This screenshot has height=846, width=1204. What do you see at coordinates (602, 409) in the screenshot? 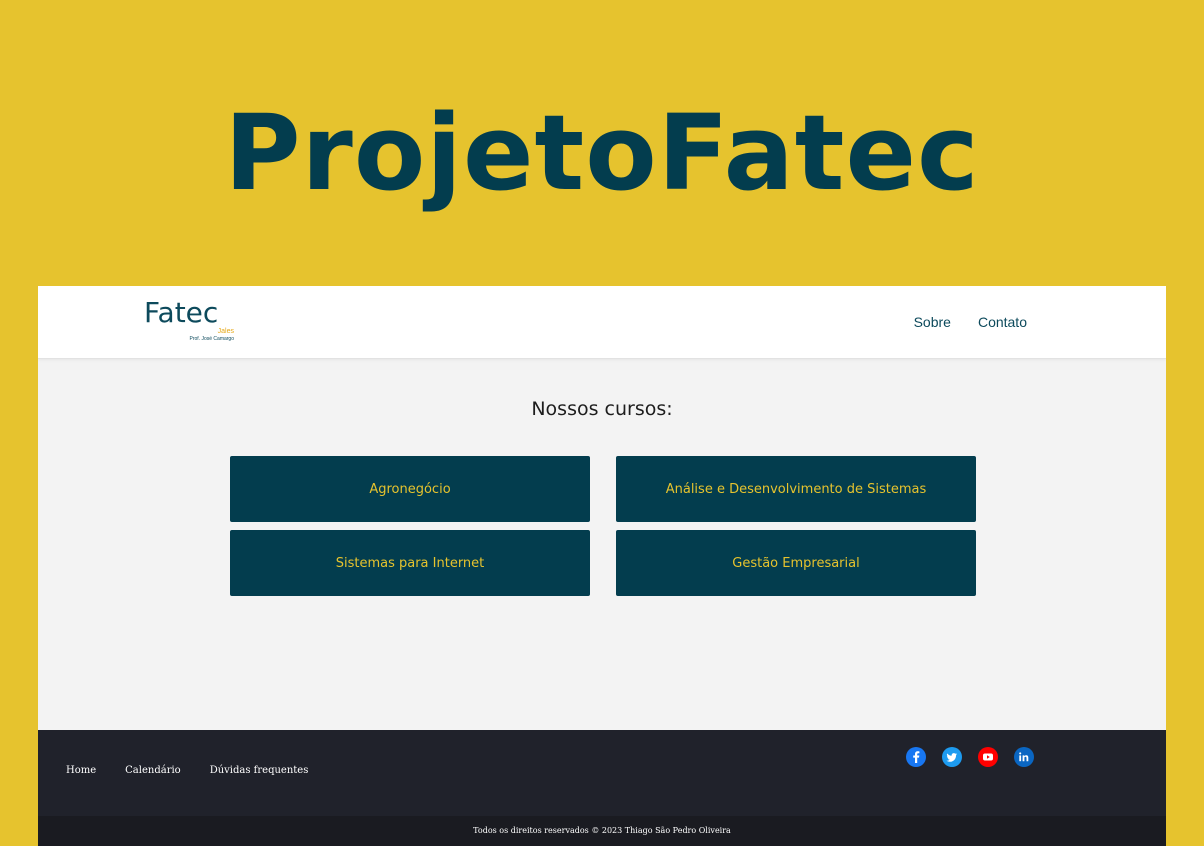
I see `courses-heading: Nossos cursos:` at bounding box center [602, 409].